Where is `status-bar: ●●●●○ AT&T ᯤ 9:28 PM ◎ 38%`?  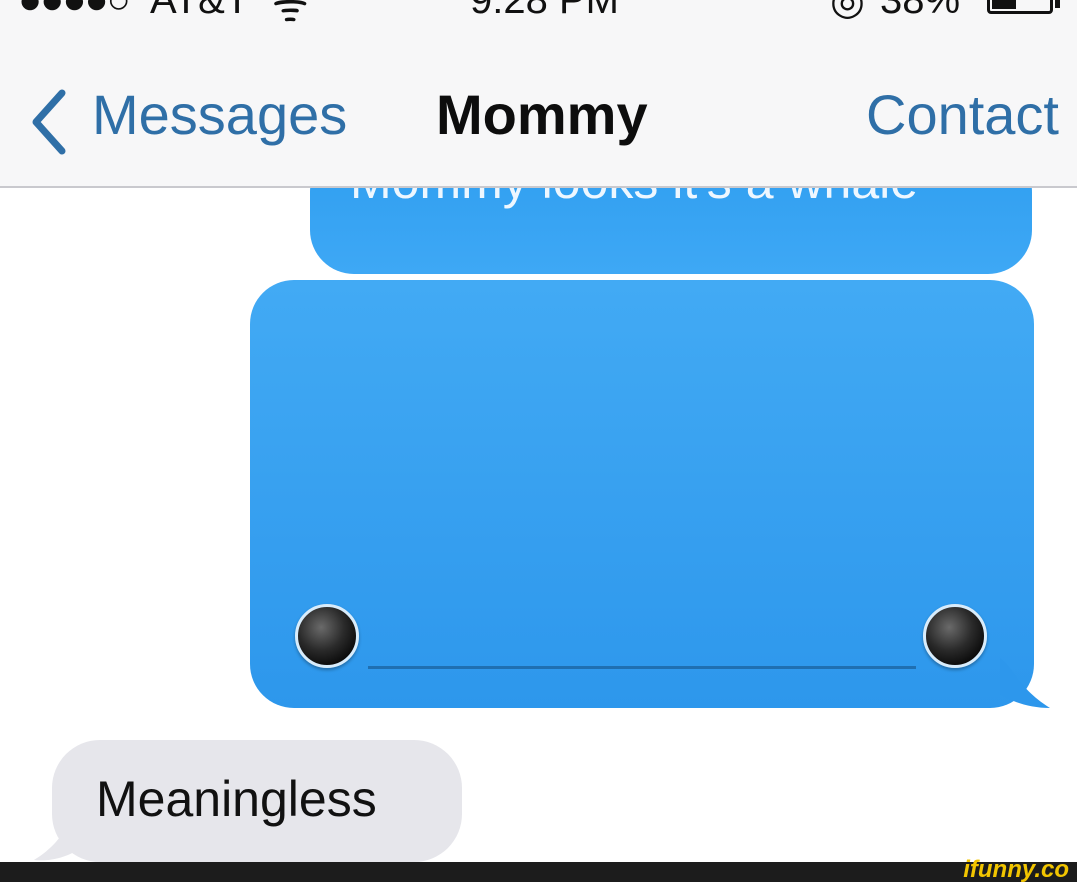
status-bar: ●●●●○ AT&T ᯤ 9:28 PM ◎ 38% is located at coordinates (538, 20).